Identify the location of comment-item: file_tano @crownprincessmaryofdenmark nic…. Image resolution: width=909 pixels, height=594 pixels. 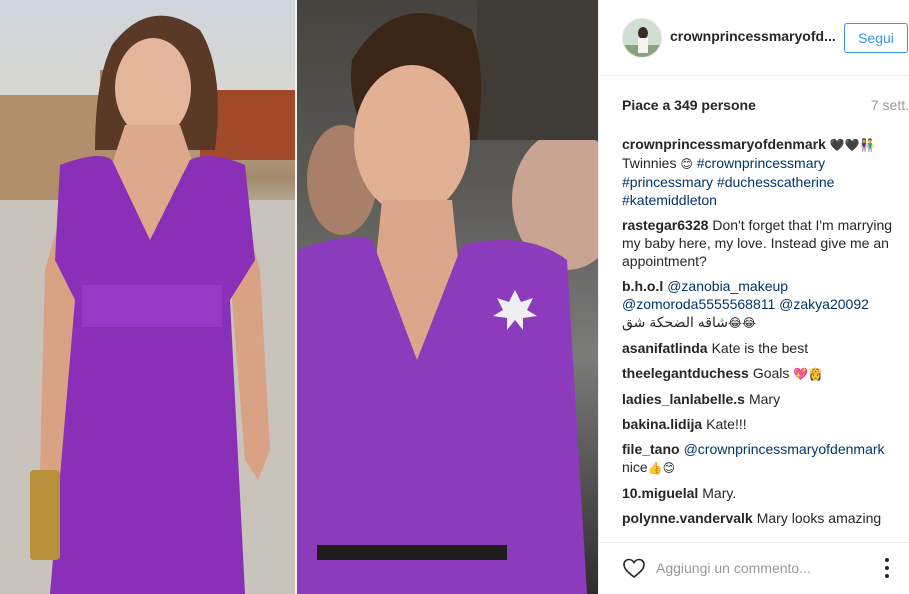
(759, 458).